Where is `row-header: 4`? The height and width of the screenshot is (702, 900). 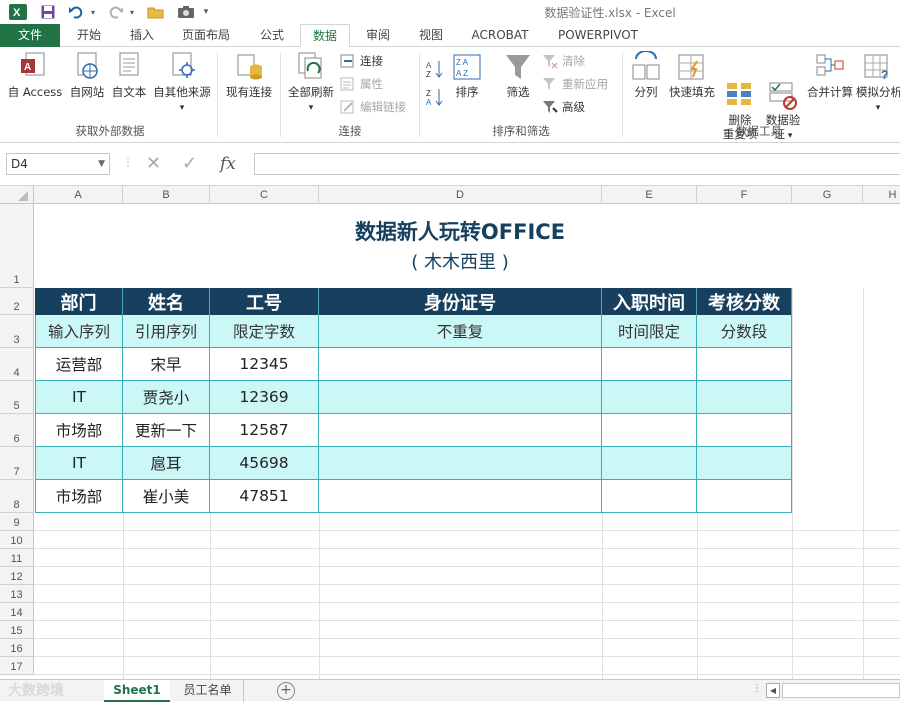 row-header: 4 is located at coordinates (17, 364).